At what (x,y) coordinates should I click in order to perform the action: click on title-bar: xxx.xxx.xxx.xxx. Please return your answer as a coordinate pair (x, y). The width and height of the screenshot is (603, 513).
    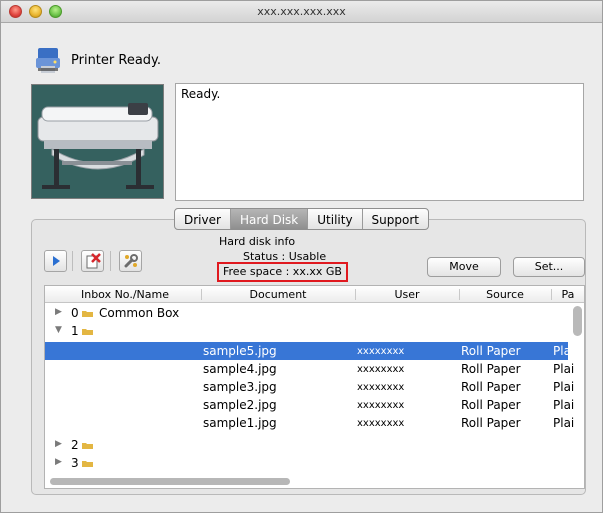
    Looking at the image, I should click on (301, 12).